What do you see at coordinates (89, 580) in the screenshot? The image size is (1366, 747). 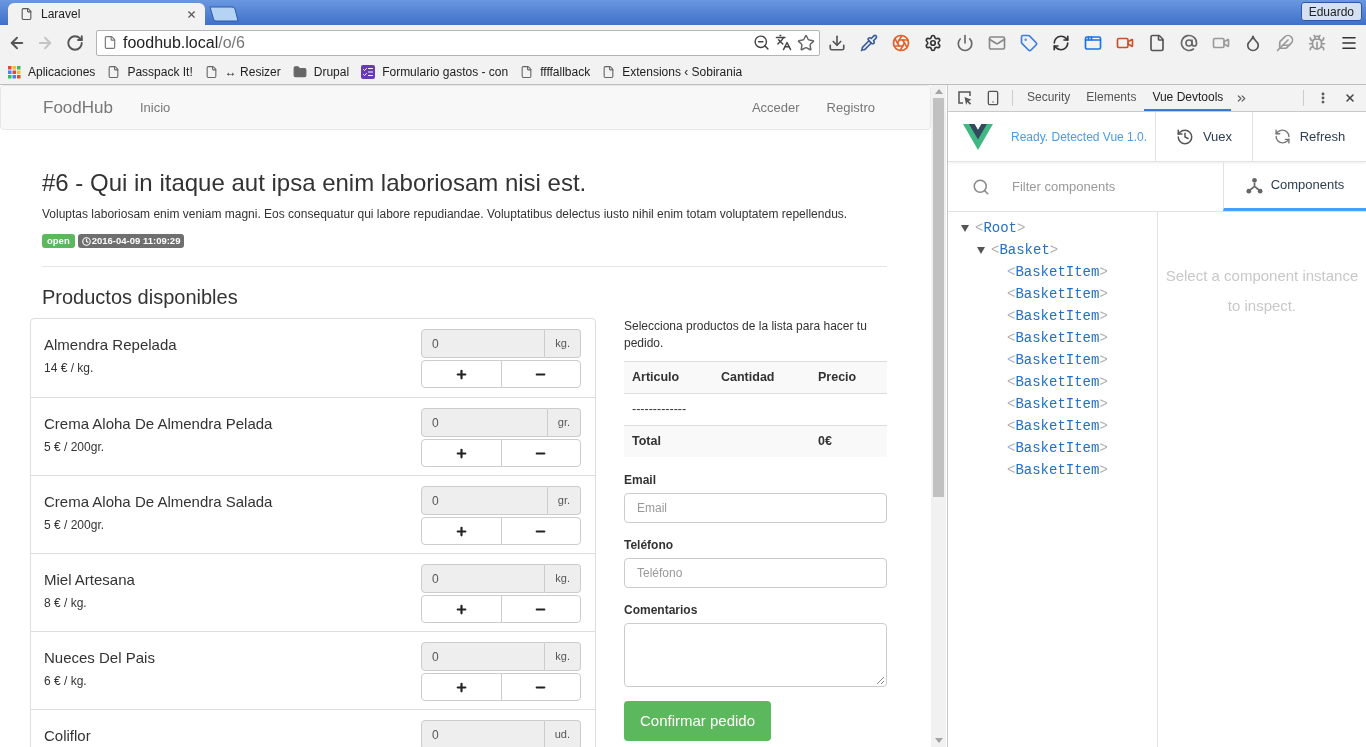 I see `product-name: Miel Artesana` at bounding box center [89, 580].